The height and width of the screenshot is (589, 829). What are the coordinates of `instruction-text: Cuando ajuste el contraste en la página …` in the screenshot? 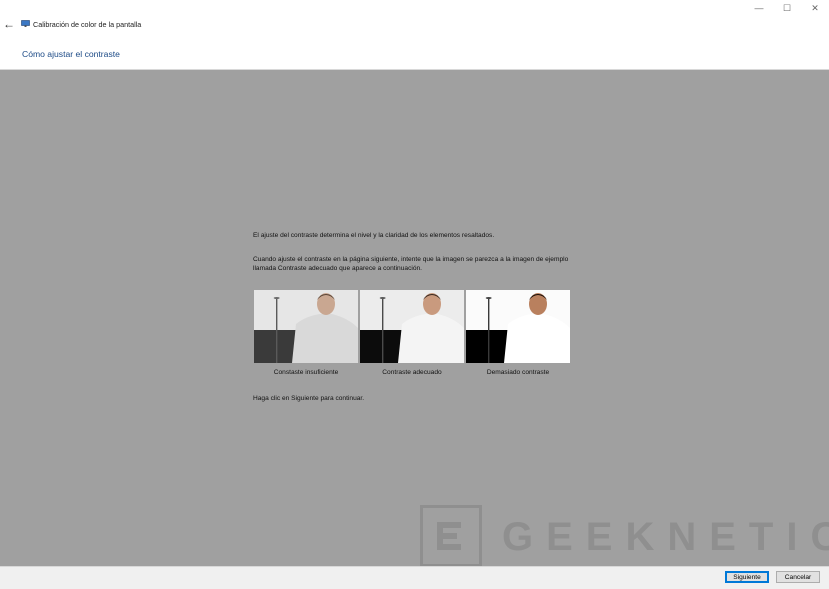 It's located at (411, 264).